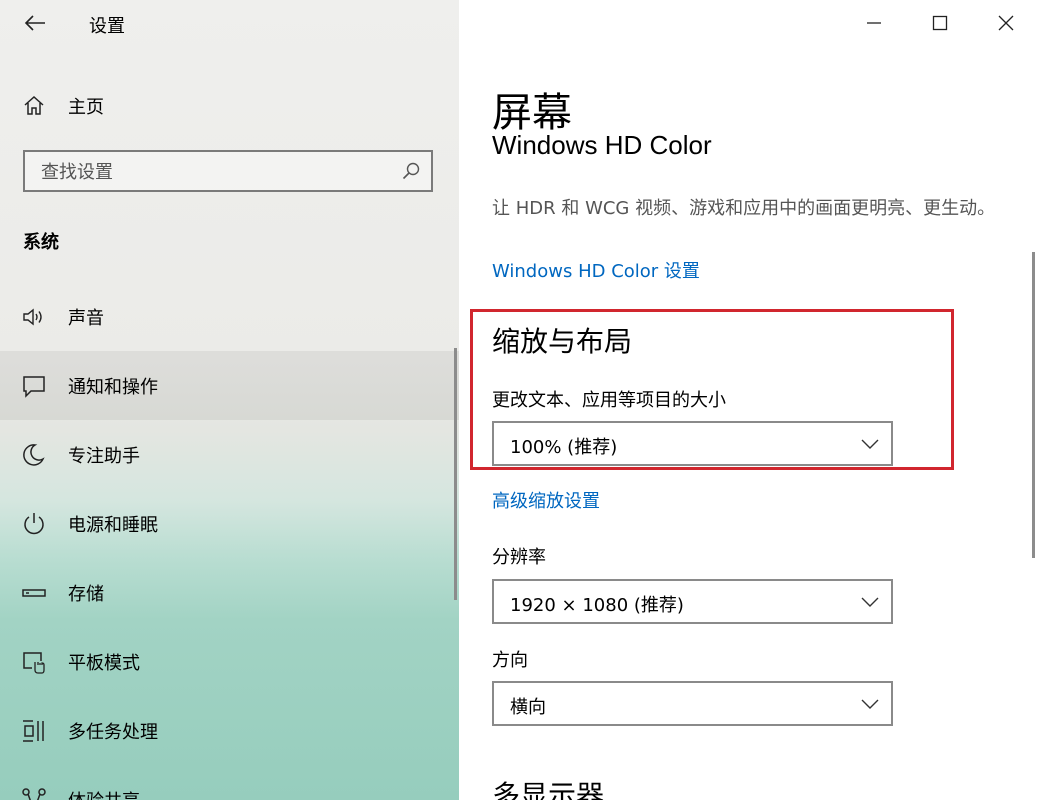  I want to click on sidebar-item-multitasking: 多任务处理, so click(229, 730).